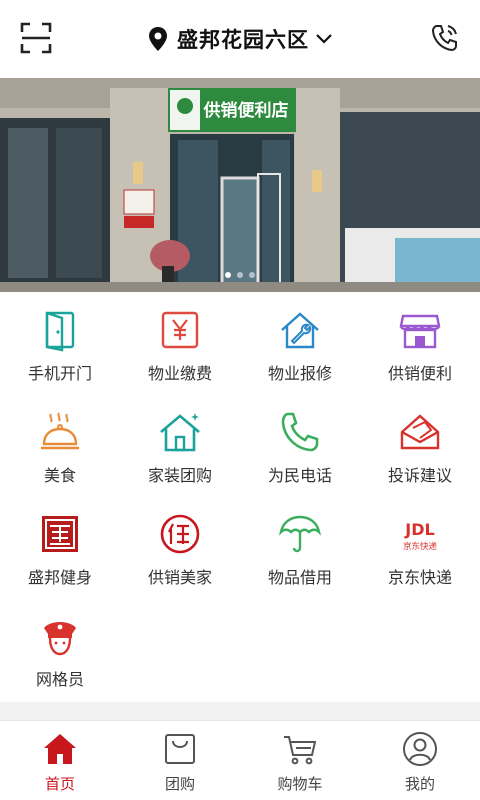  Describe the element at coordinates (60, 749) in the screenshot. I see `home-icon` at that location.